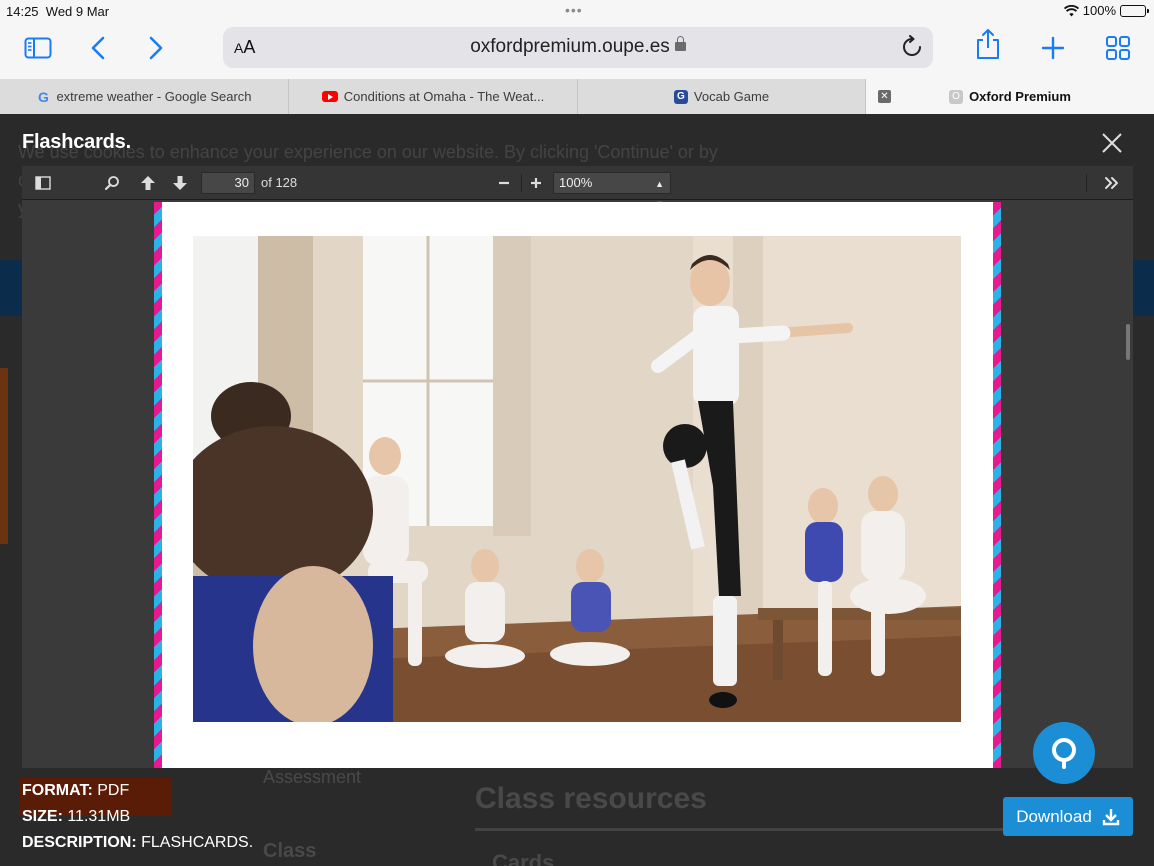  I want to click on zoom-out-icon, so click(504, 183).